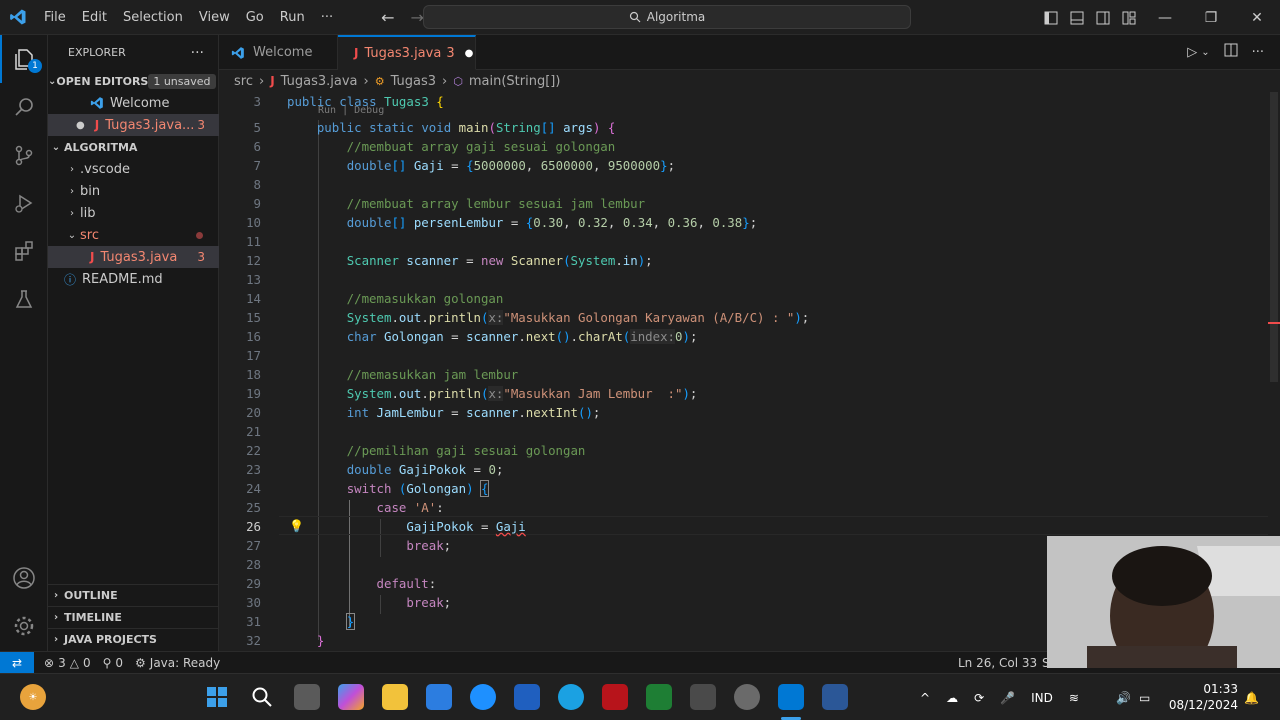 Image resolution: width=1280 pixels, height=720 pixels. What do you see at coordinates (1077, 17) in the screenshot?
I see `toggle-panel-icon` at bounding box center [1077, 17].